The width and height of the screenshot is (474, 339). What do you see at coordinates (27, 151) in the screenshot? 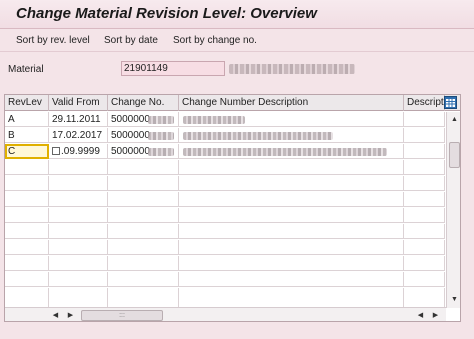
I see `revlev-cell-selected: C` at bounding box center [27, 151].